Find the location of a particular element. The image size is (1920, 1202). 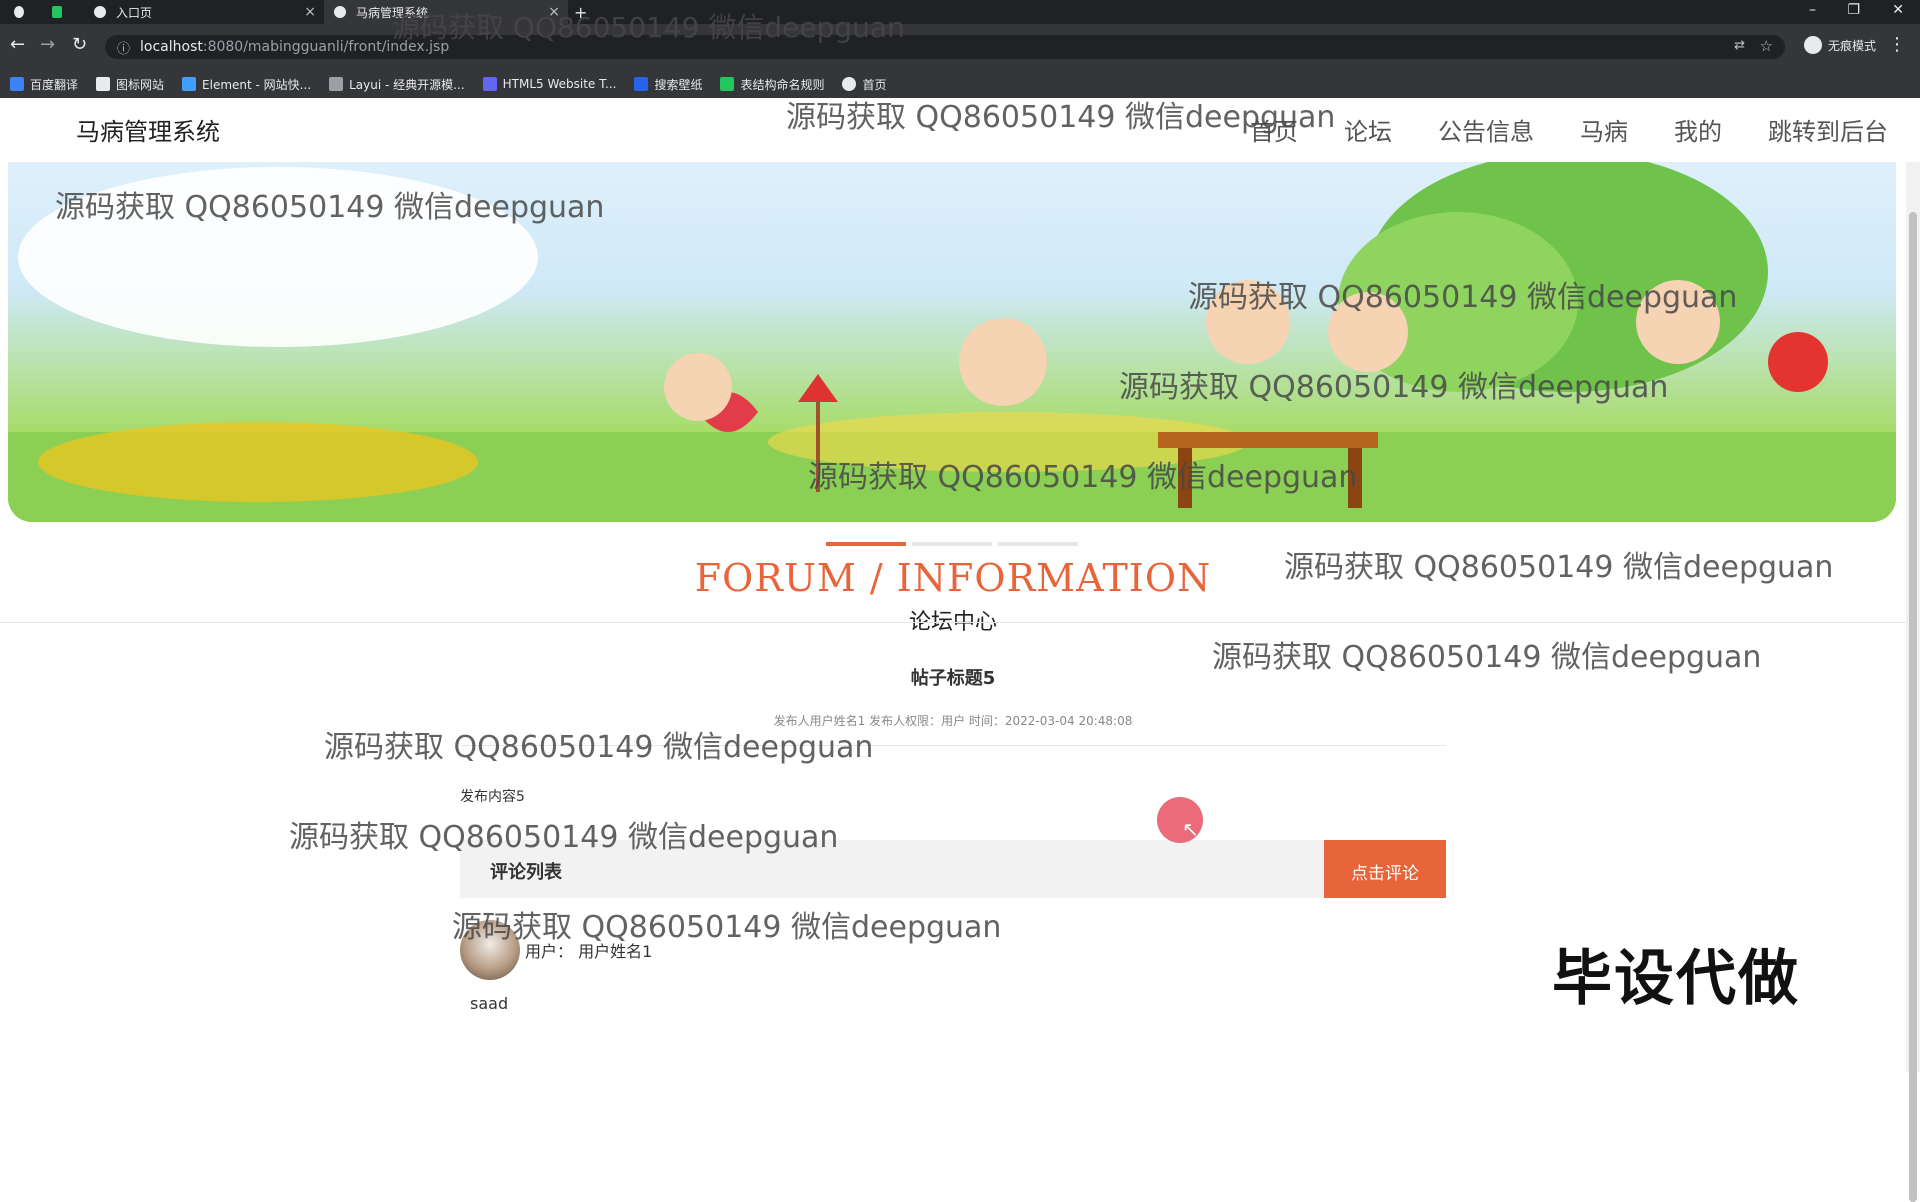

bookmark-item: 表结构命名规则 is located at coordinates (772, 84).